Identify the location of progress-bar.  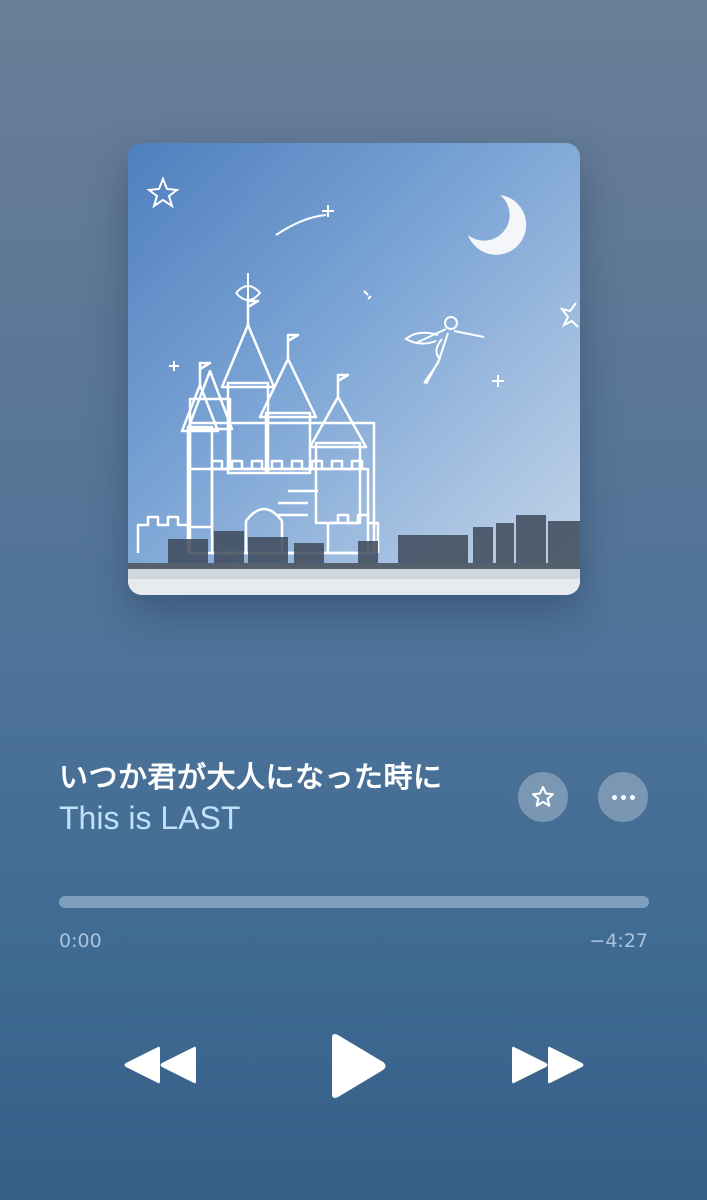
(354, 902).